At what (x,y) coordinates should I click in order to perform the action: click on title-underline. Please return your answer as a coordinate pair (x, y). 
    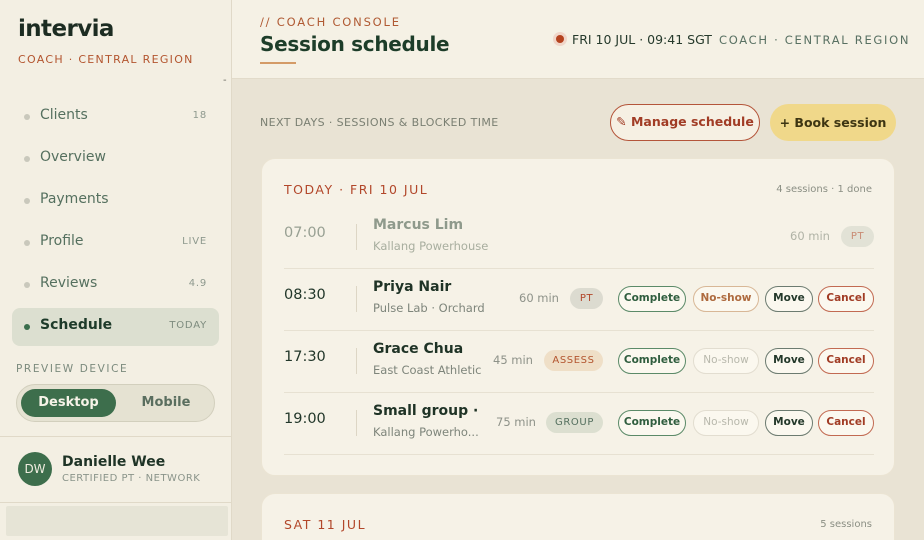
    Looking at the image, I should click on (278, 63).